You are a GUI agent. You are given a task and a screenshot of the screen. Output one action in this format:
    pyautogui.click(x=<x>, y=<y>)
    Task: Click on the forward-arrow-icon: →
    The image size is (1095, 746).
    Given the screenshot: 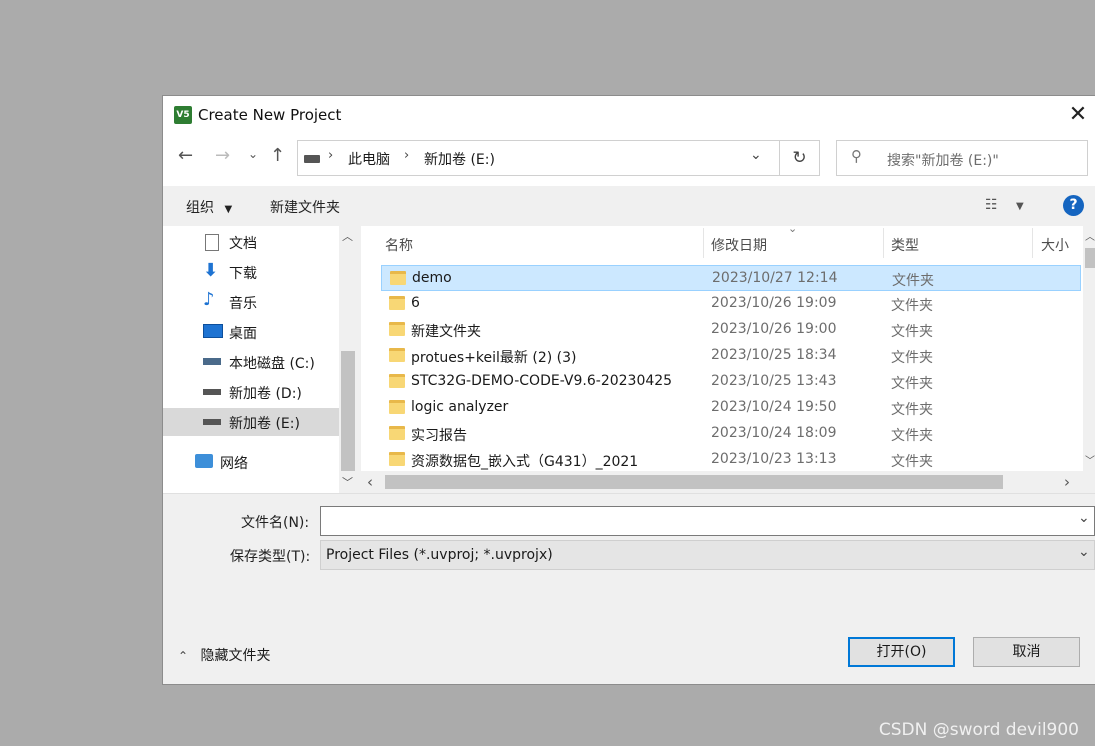 What is the action you would take?
    pyautogui.click(x=222, y=155)
    